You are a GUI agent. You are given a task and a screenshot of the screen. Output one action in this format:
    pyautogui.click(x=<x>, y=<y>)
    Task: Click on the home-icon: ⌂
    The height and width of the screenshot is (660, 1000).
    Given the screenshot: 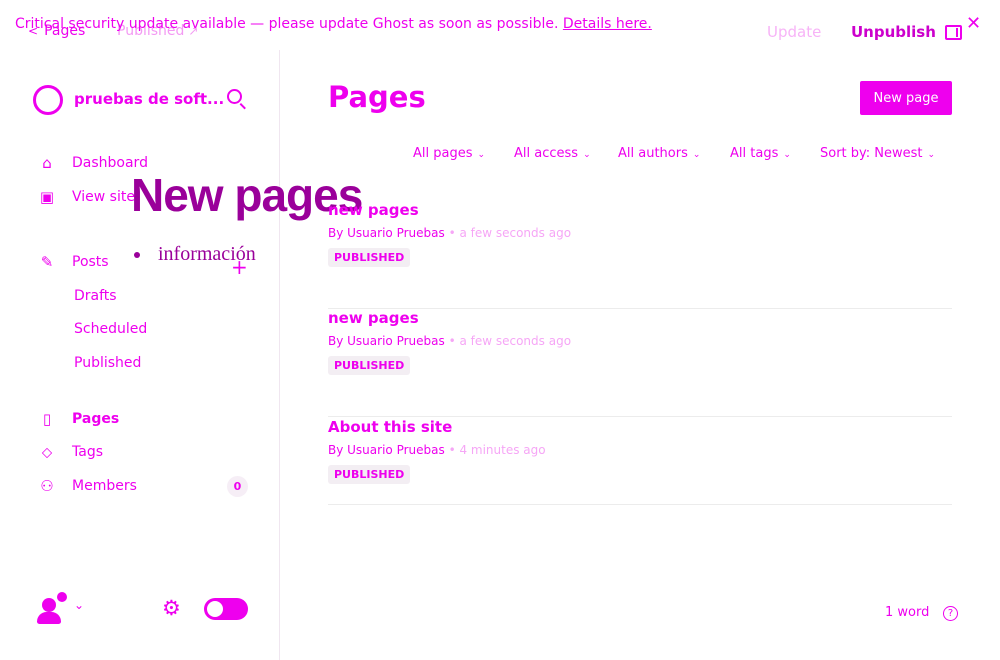 What is the action you would take?
    pyautogui.click(x=47, y=163)
    